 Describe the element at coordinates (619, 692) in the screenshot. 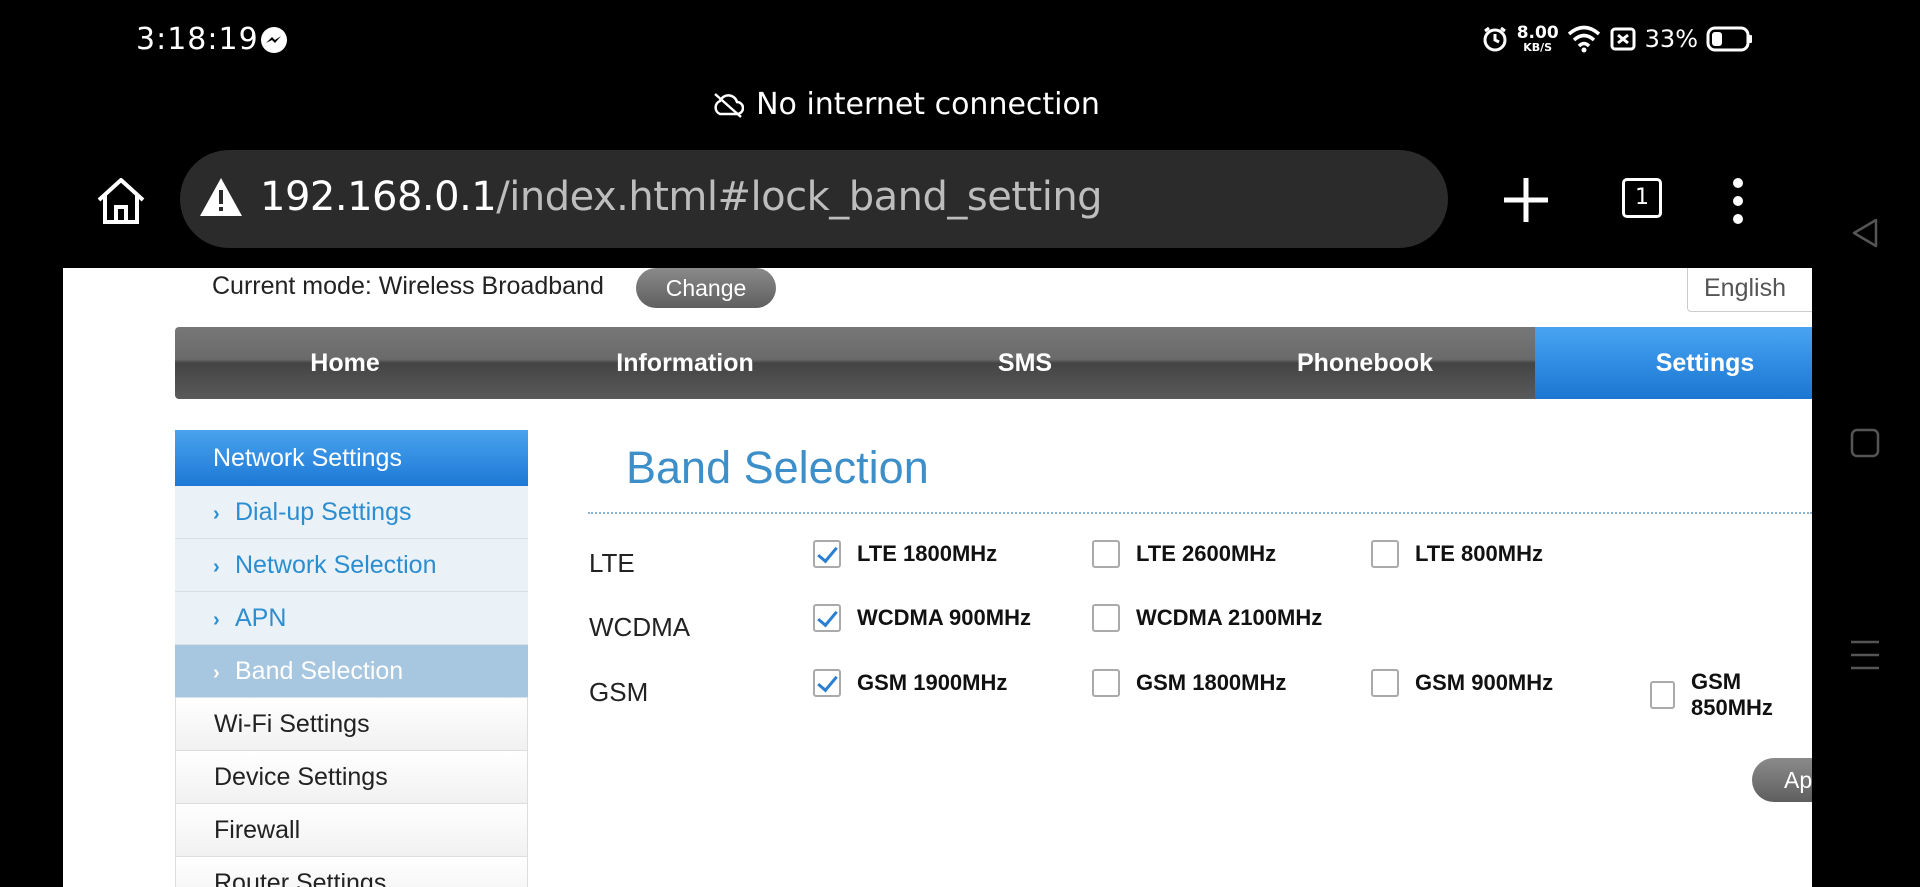

I see `band-label-gsm: GSM` at that location.